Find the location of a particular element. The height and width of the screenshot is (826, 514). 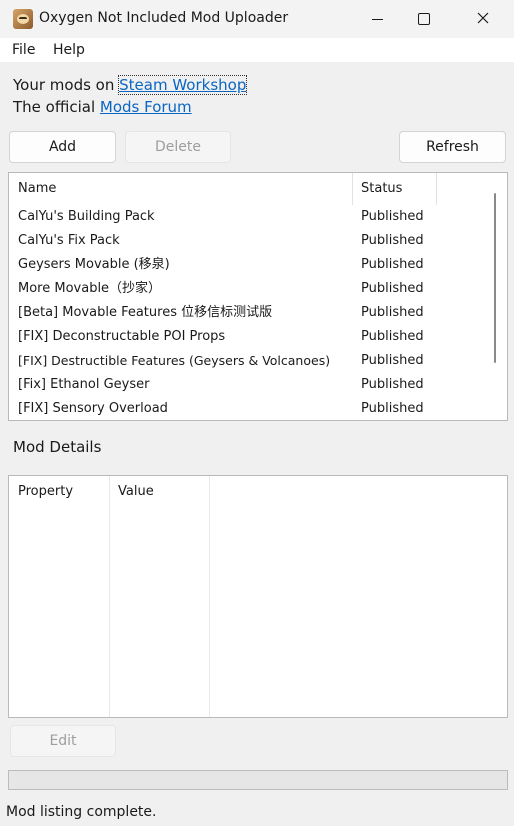

delete-button: Delete is located at coordinates (178, 147).